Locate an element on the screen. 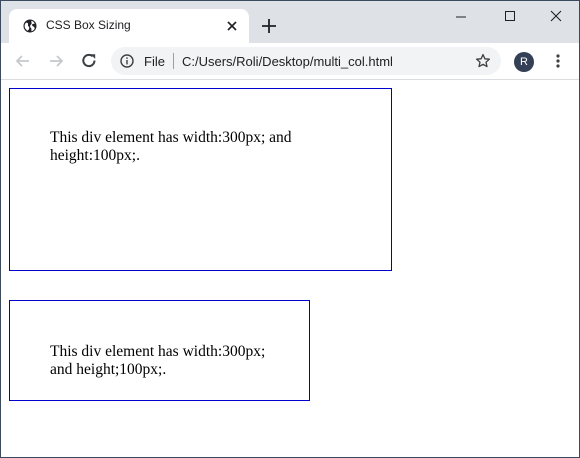 This screenshot has width=580, height=458. kebab-menu-icon is located at coordinates (558, 61).